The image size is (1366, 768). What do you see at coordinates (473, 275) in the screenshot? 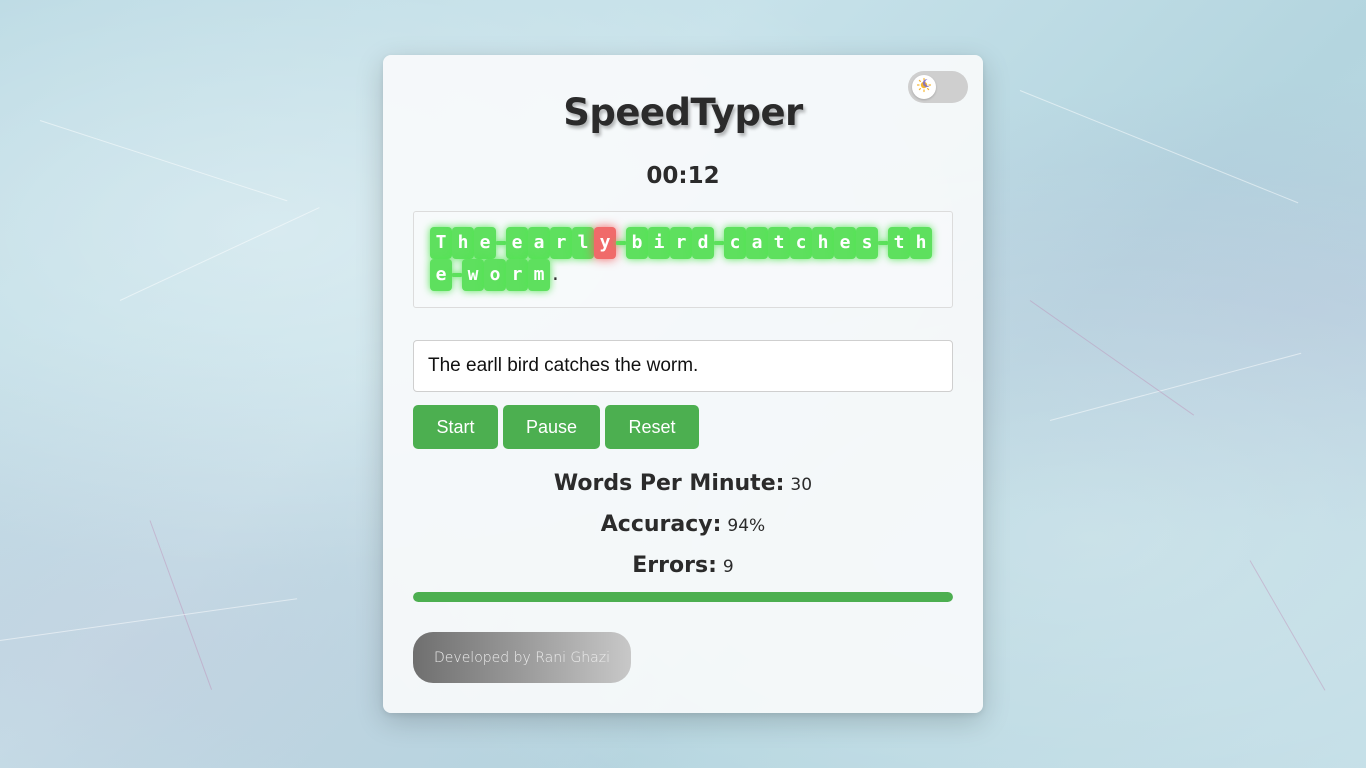
I see `prompt-char: w` at bounding box center [473, 275].